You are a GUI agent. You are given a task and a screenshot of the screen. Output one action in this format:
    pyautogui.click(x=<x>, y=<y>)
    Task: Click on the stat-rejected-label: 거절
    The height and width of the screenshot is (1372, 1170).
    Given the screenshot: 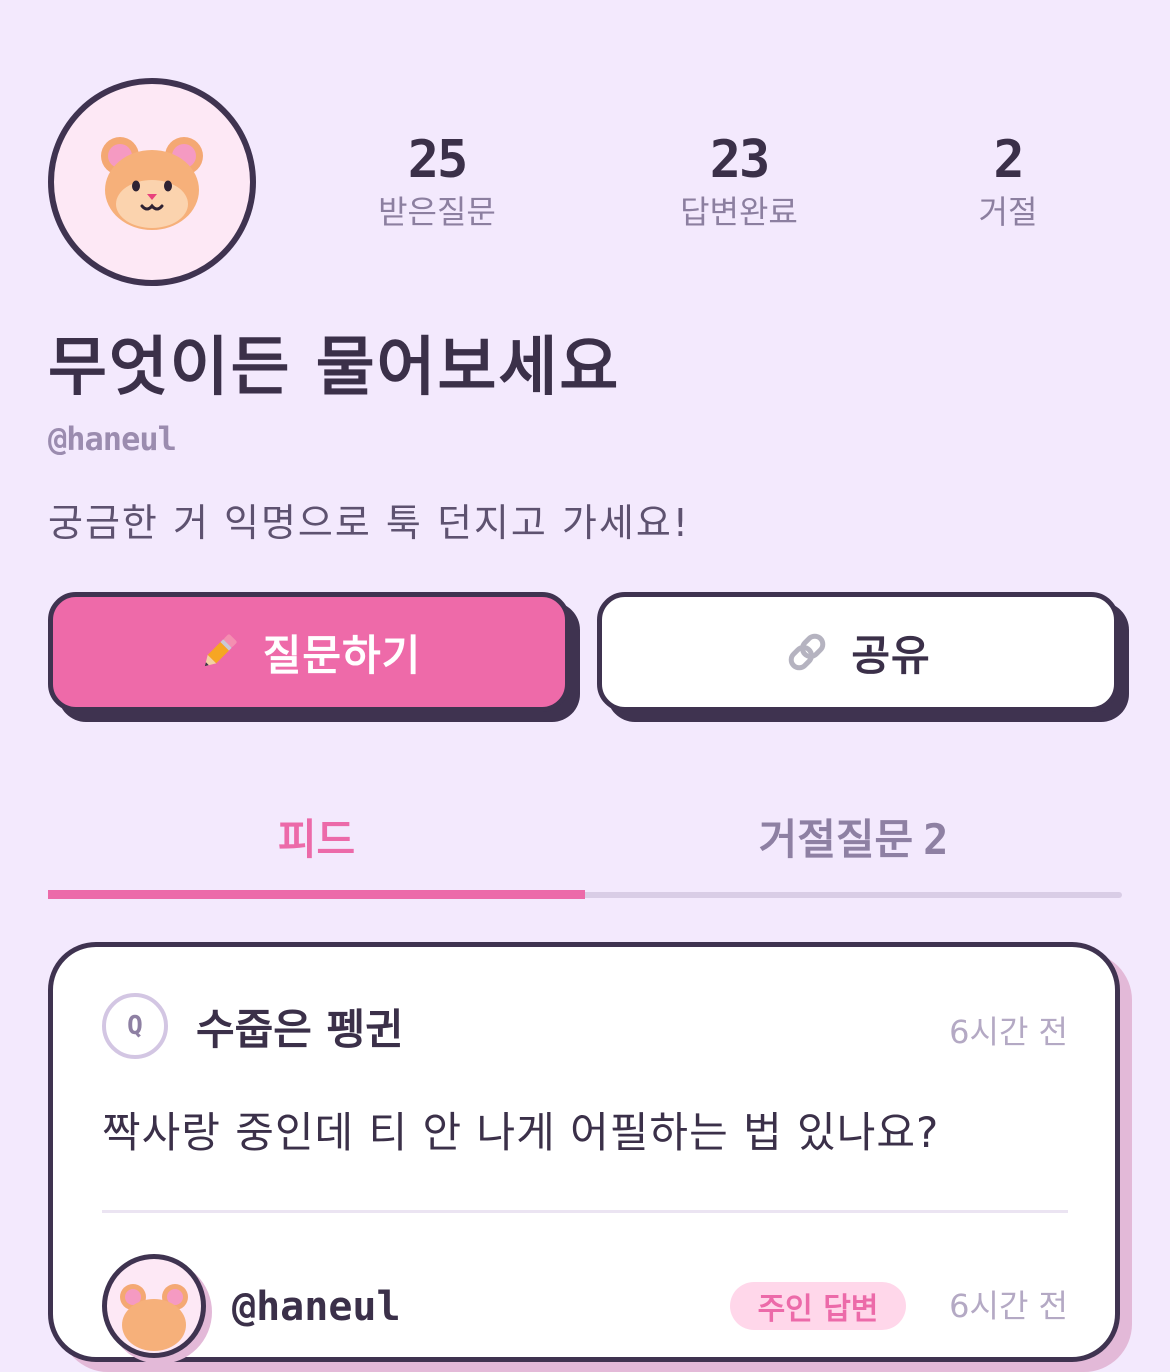 What is the action you would take?
    pyautogui.click(x=1008, y=212)
    